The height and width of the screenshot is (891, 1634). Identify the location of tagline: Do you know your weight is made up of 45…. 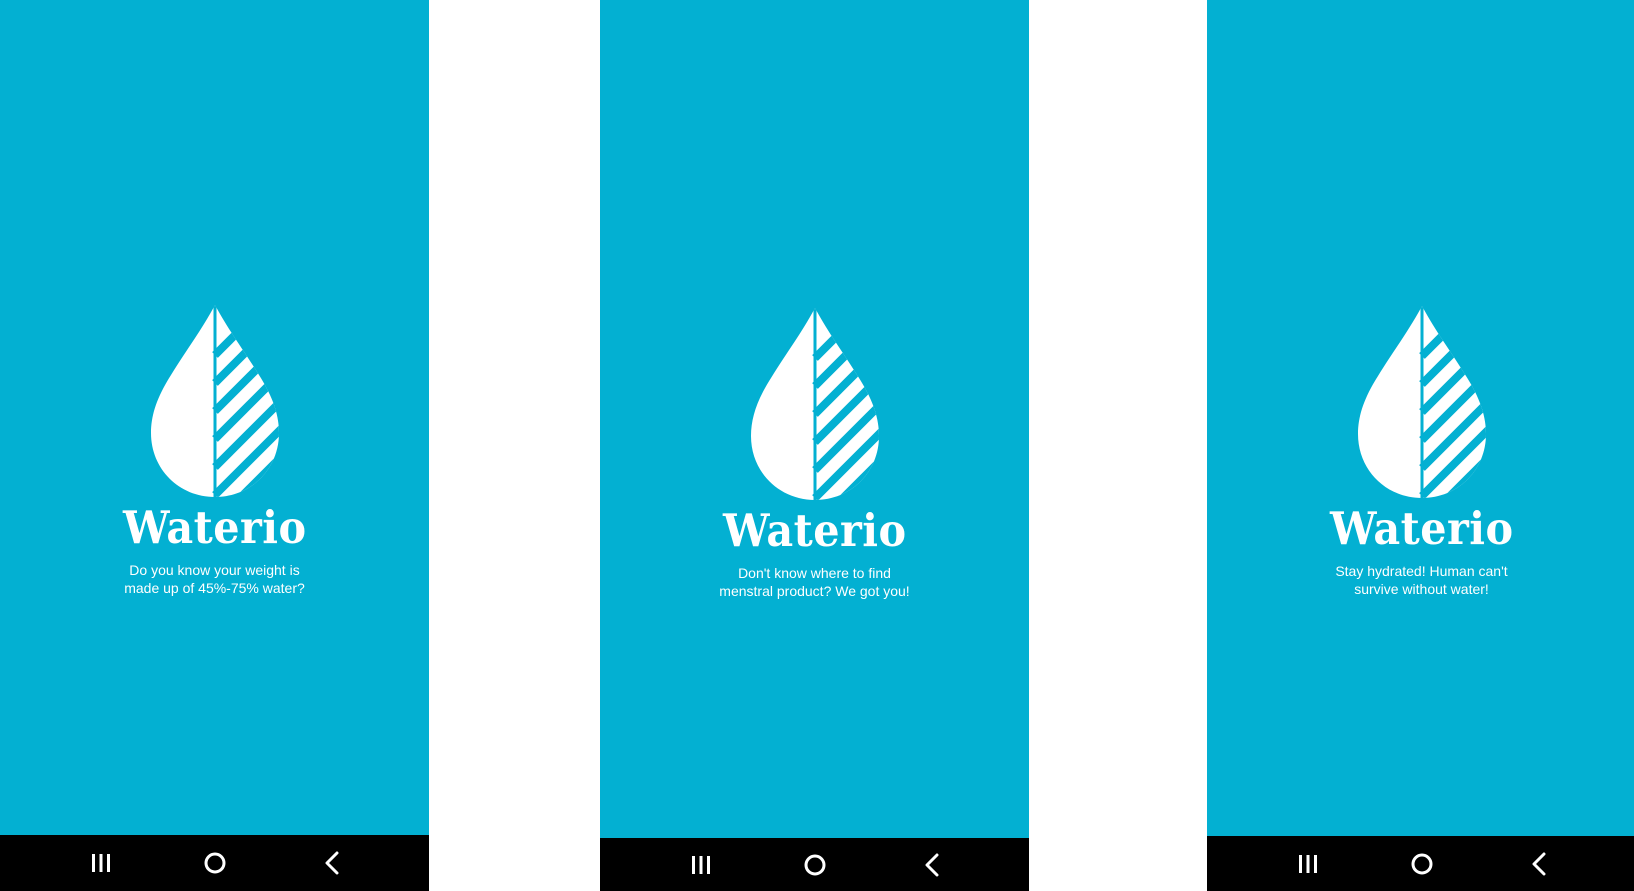
(215, 579).